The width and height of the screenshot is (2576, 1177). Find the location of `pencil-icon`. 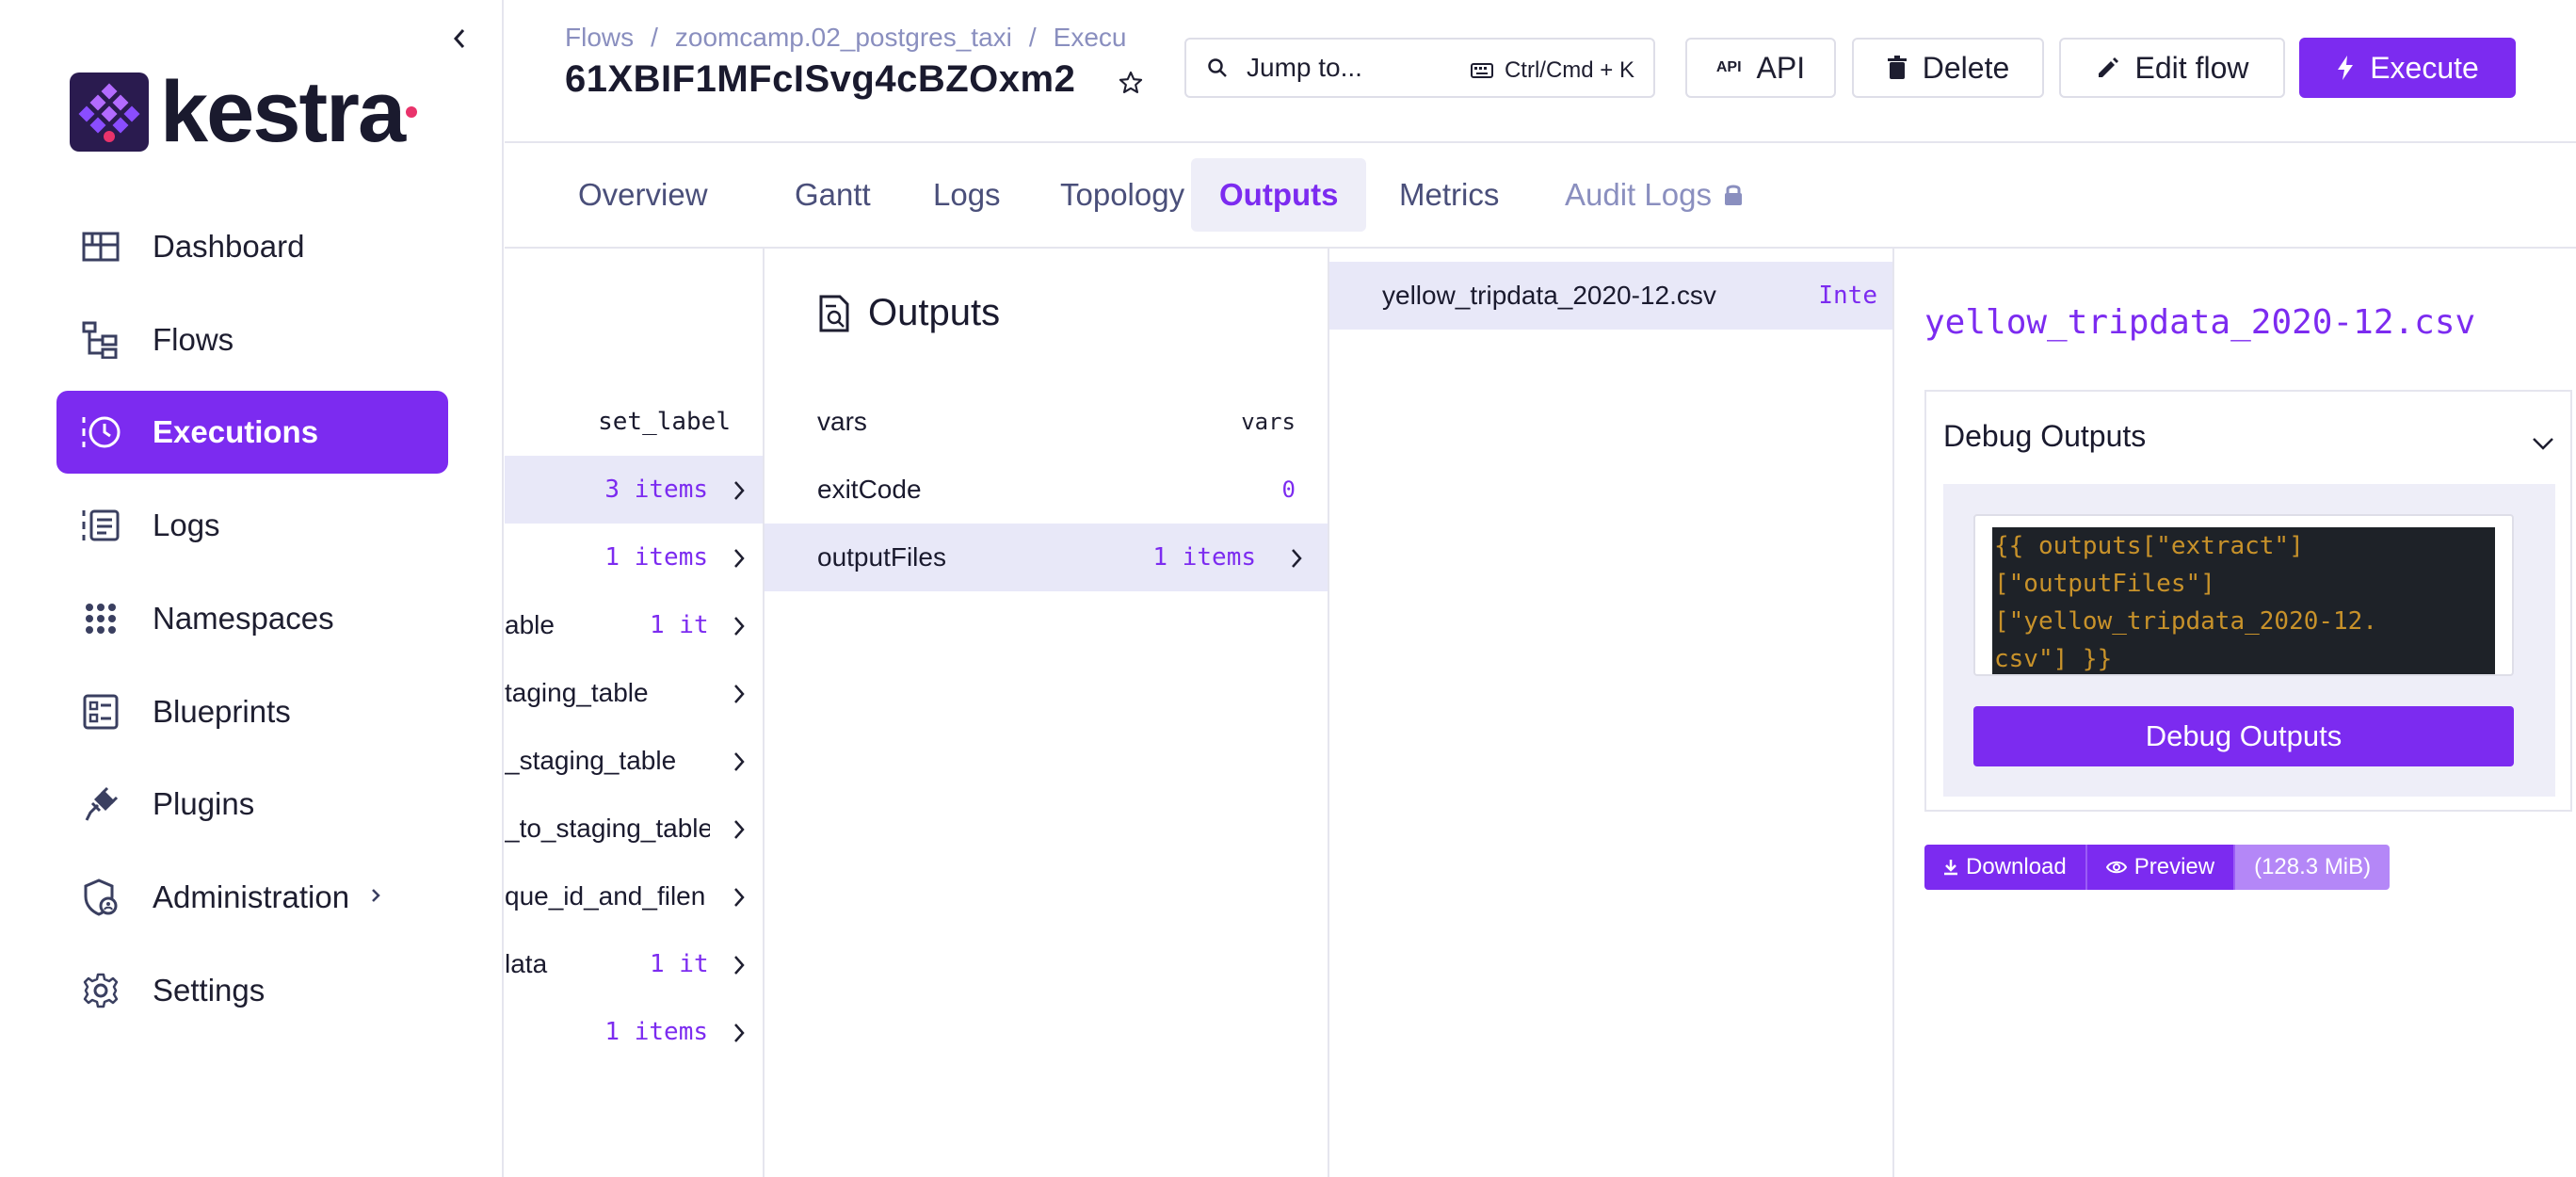

pencil-icon is located at coordinates (2108, 67).